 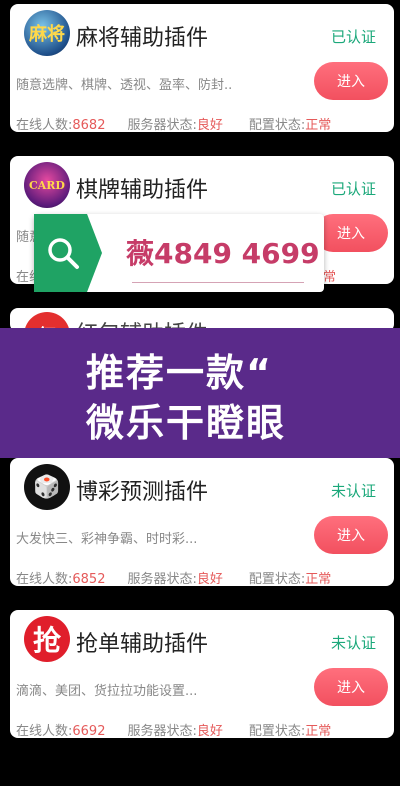 I want to click on plugin-stats: 在线人数:8682 服务器状态:良好 配置状态:正常, so click(x=173, y=123).